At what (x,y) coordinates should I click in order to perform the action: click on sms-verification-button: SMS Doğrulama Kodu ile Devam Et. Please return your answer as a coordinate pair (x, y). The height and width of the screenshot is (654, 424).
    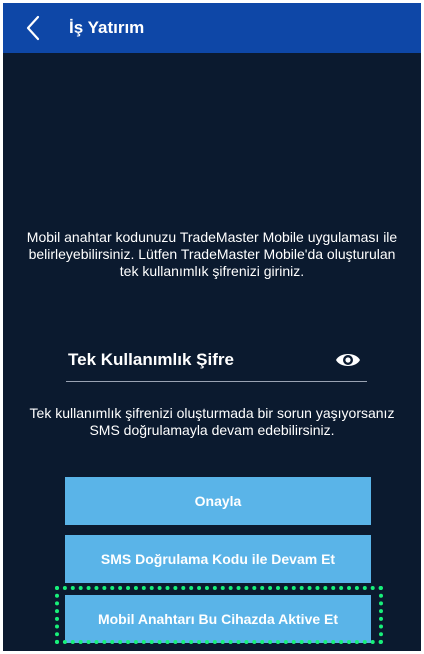
    Looking at the image, I should click on (218, 559).